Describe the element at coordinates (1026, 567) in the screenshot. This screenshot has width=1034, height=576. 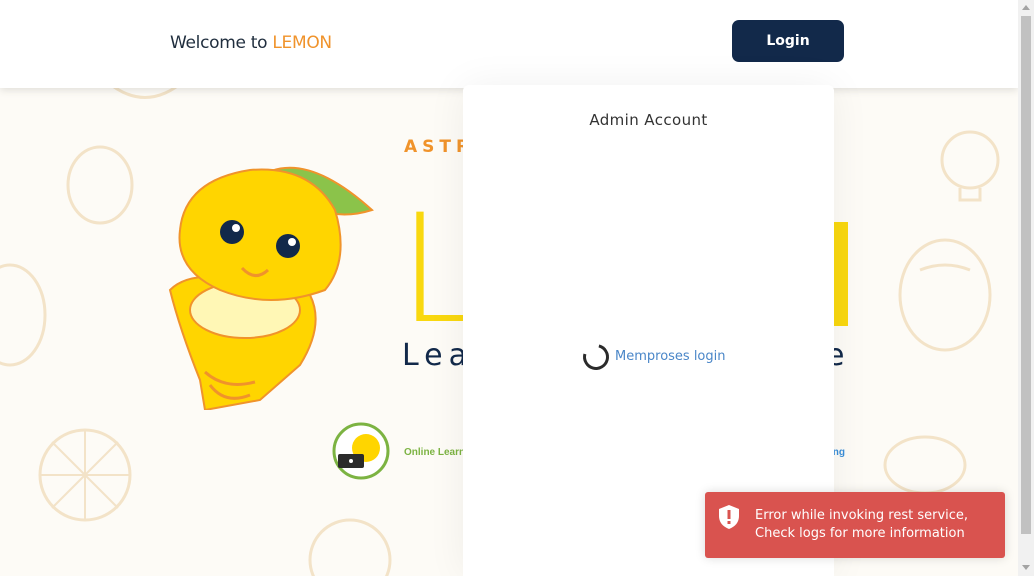
I see `scroll-down-arrow-icon` at that location.